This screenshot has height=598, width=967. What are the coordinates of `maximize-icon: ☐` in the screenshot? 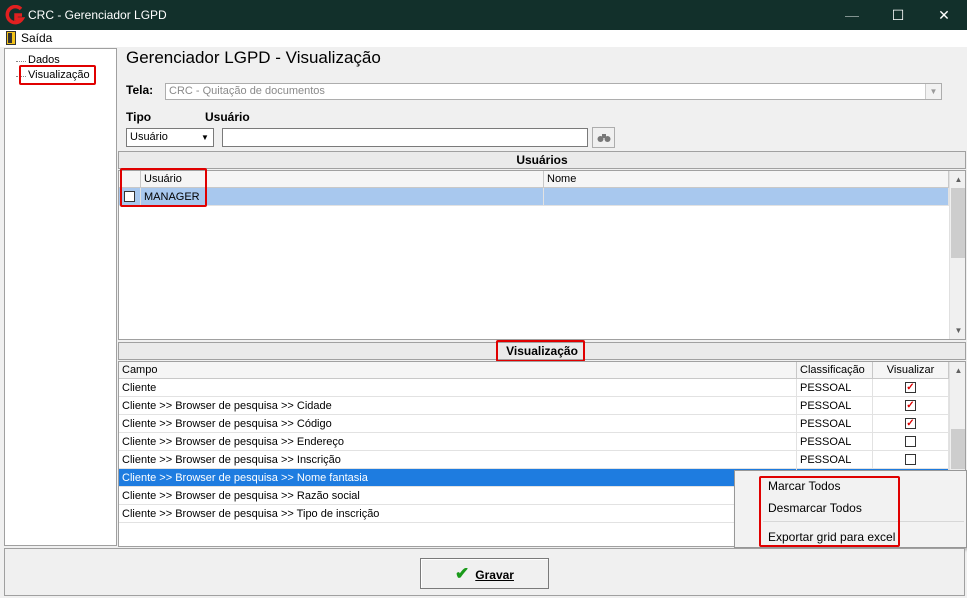 It's located at (898, 15).